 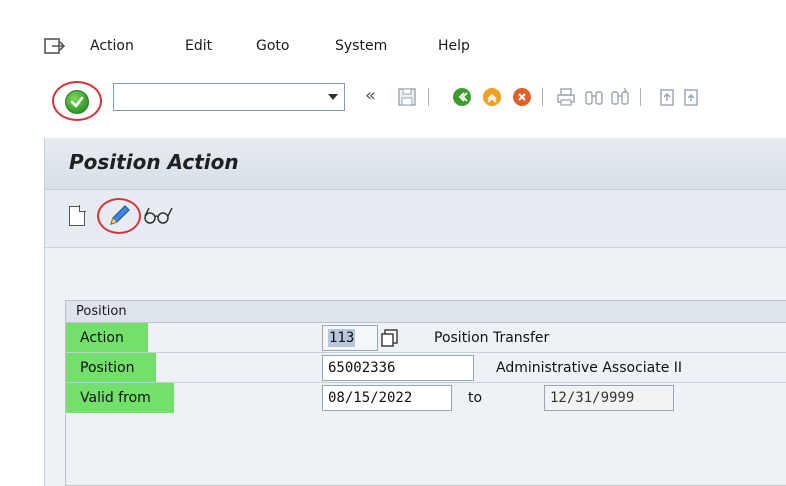 What do you see at coordinates (426, 312) in the screenshot?
I see `group-title: Position` at bounding box center [426, 312].